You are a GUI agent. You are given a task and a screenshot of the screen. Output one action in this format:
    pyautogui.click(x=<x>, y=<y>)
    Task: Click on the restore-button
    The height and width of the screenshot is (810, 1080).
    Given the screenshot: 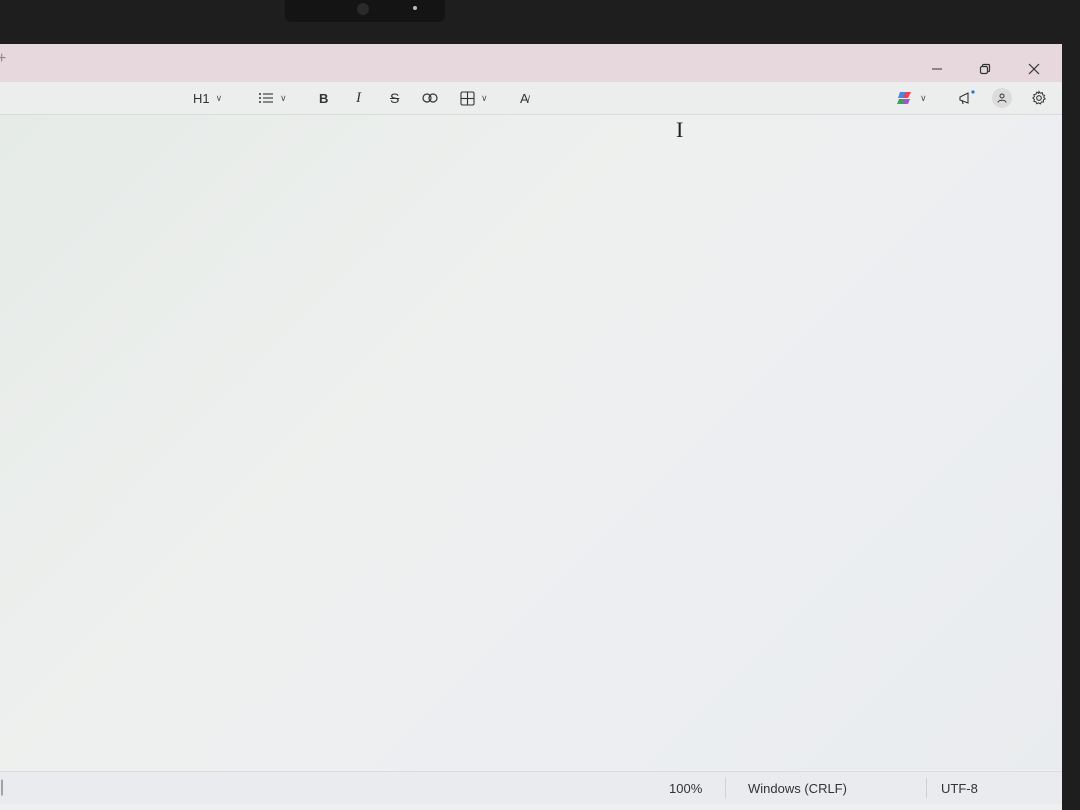 What is the action you would take?
    pyautogui.click(x=985, y=69)
    